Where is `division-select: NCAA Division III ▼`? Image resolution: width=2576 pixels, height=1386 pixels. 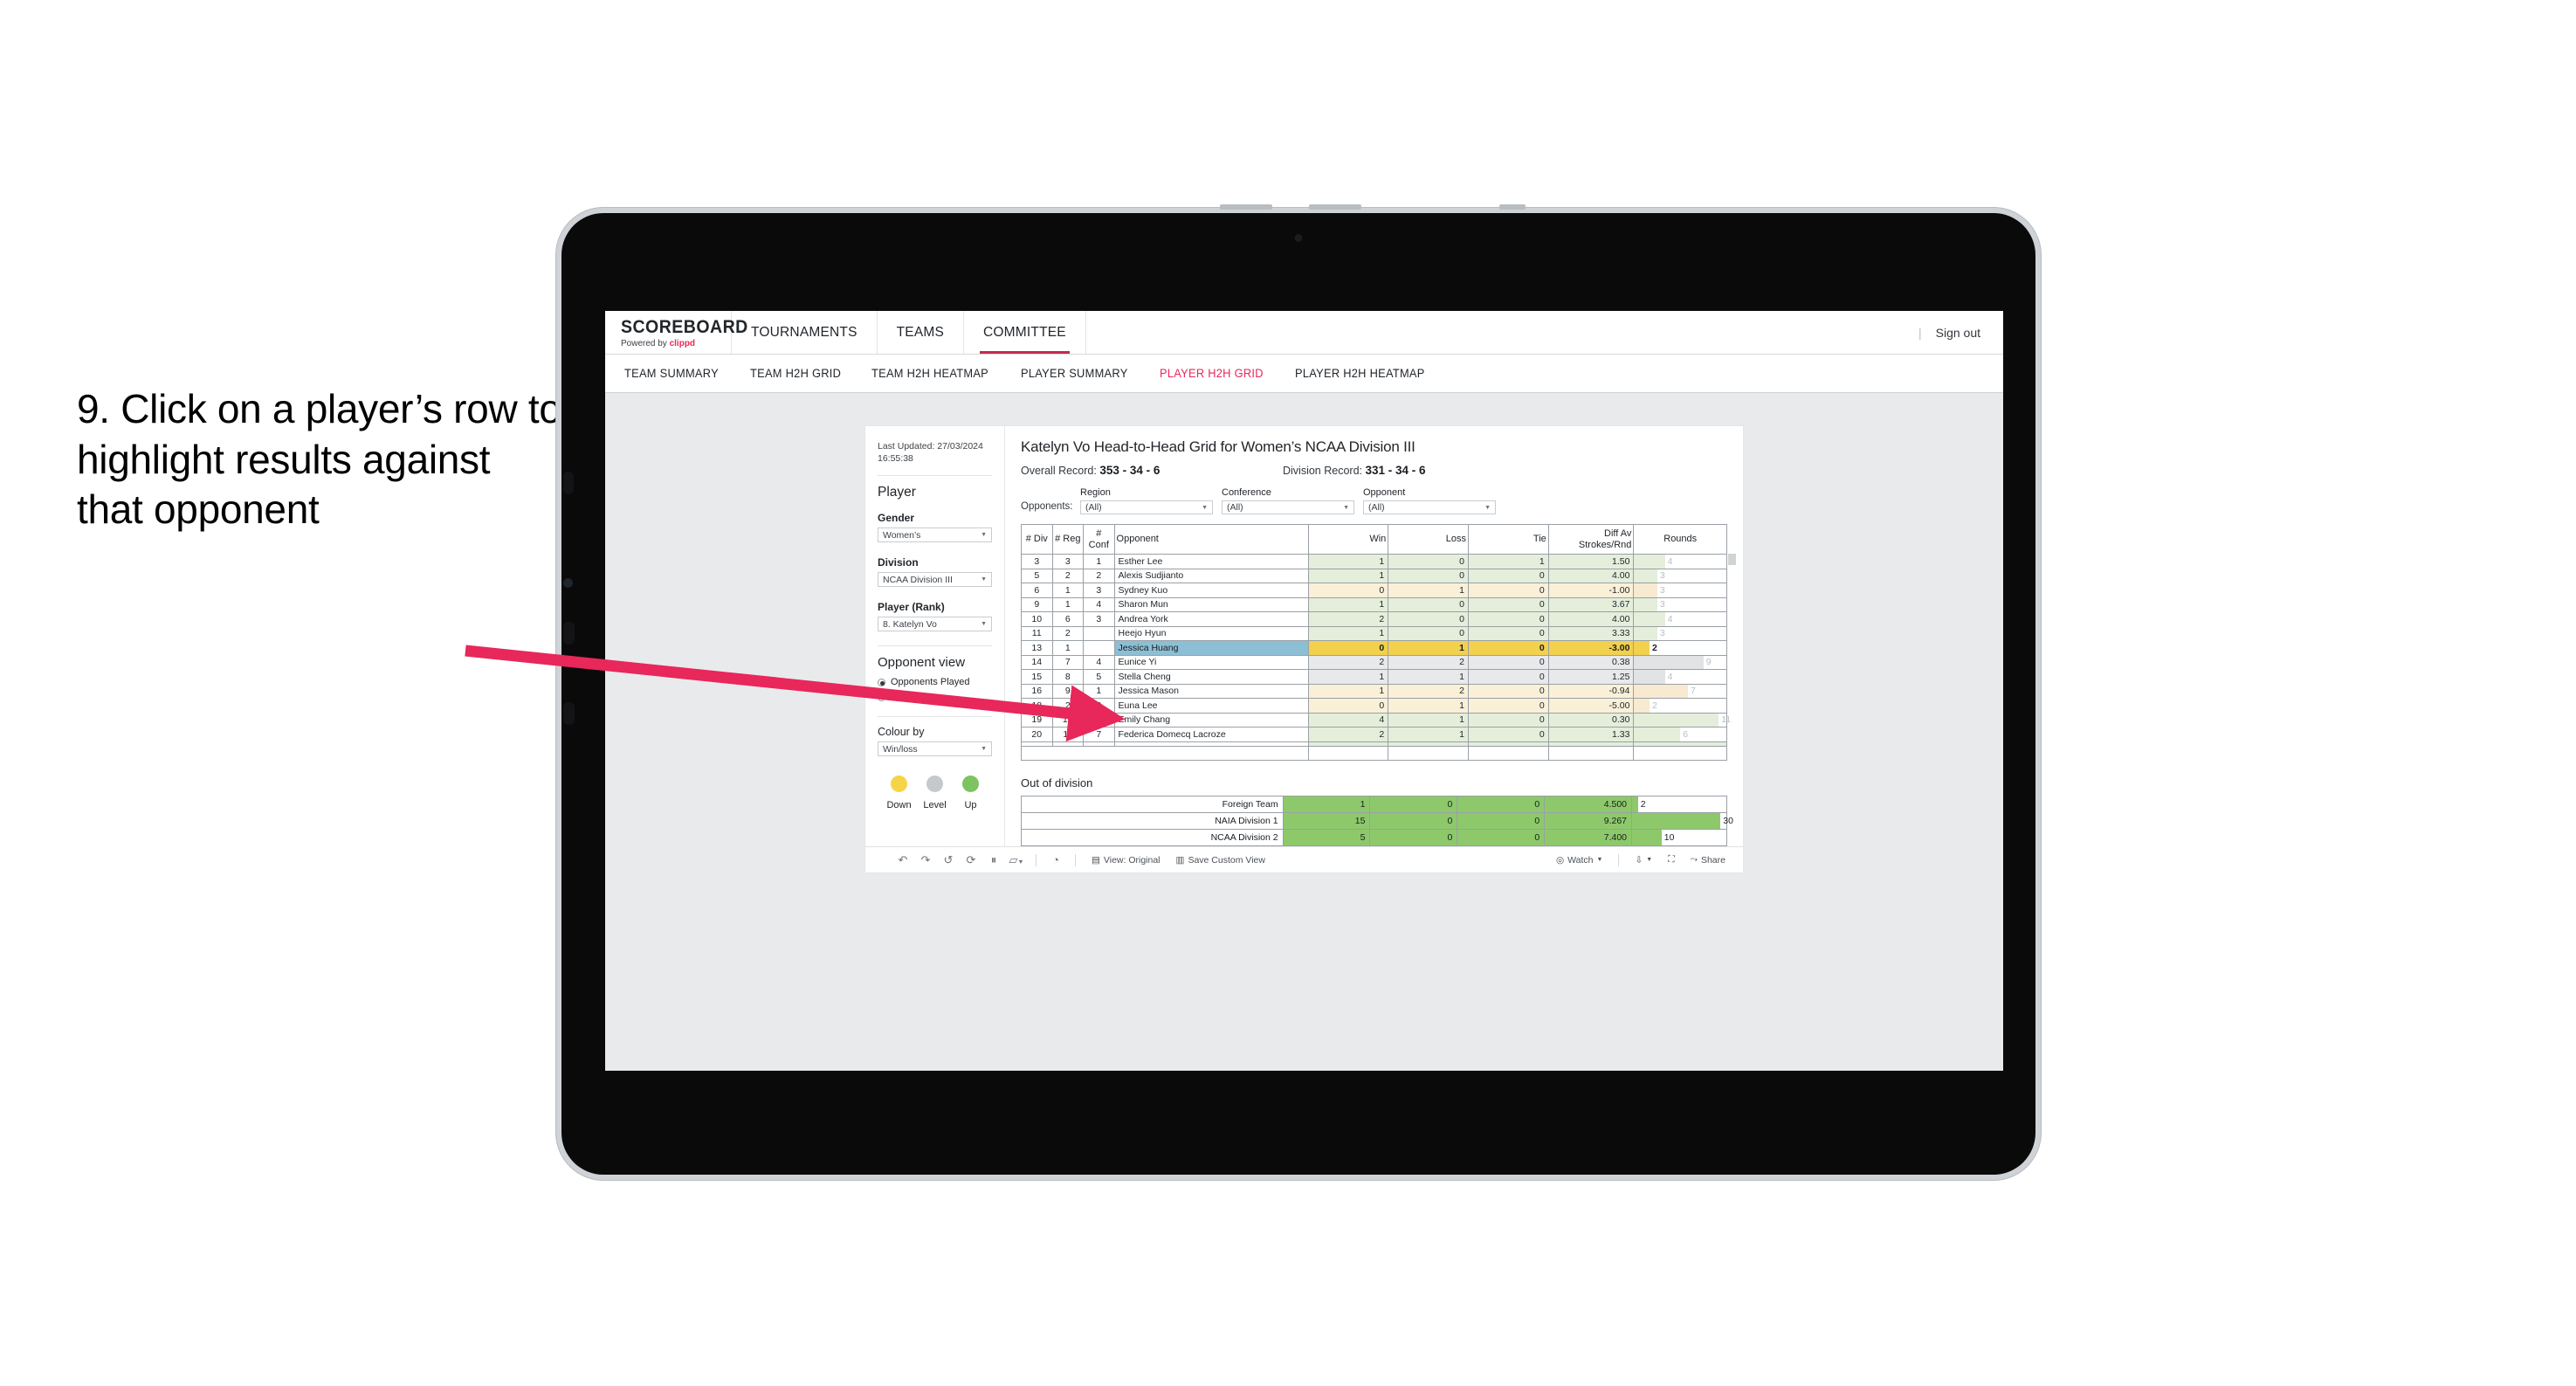 division-select: NCAA Division III ▼ is located at coordinates (935, 580).